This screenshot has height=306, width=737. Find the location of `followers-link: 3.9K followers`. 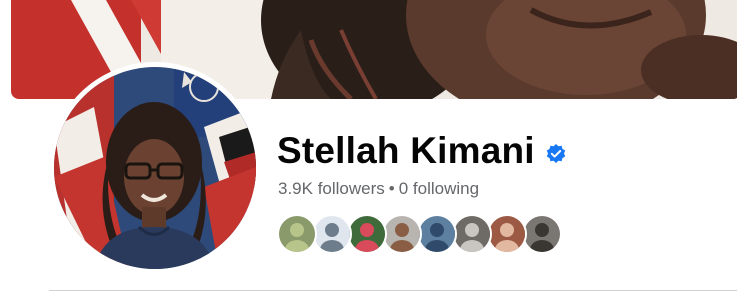

followers-link: 3.9K followers is located at coordinates (331, 188).